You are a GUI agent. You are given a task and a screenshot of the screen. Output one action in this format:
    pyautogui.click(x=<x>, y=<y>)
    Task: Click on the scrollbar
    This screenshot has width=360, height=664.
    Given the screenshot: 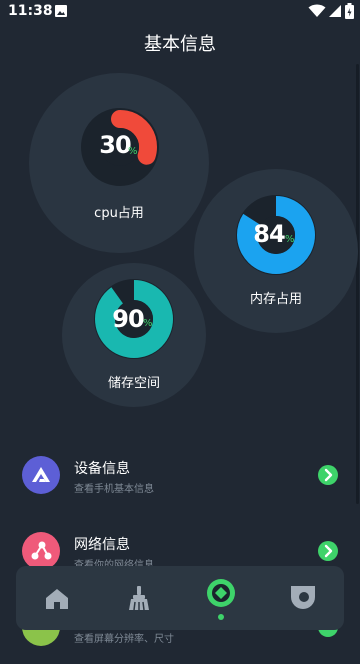 What is the action you would take?
    pyautogui.click(x=357, y=284)
    